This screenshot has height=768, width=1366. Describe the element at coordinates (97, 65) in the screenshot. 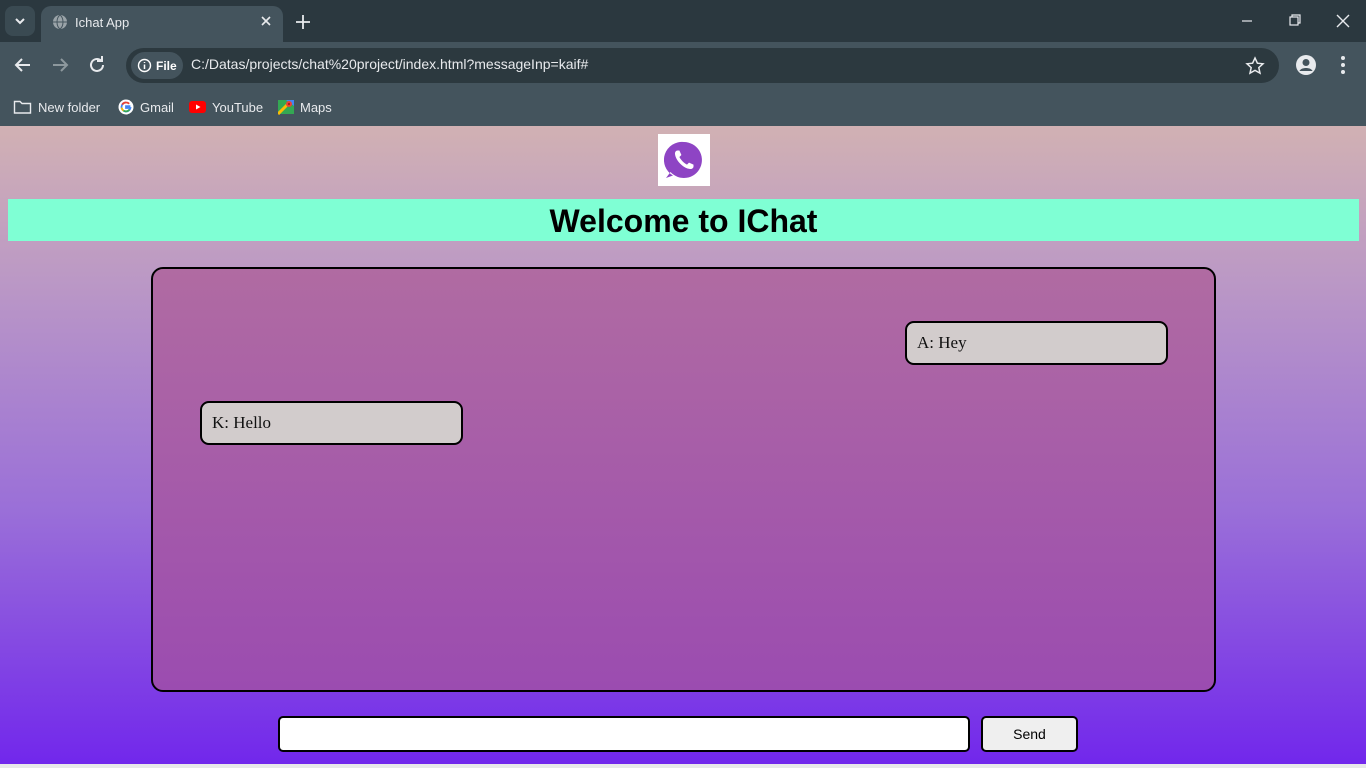

I see `reload-icon` at that location.